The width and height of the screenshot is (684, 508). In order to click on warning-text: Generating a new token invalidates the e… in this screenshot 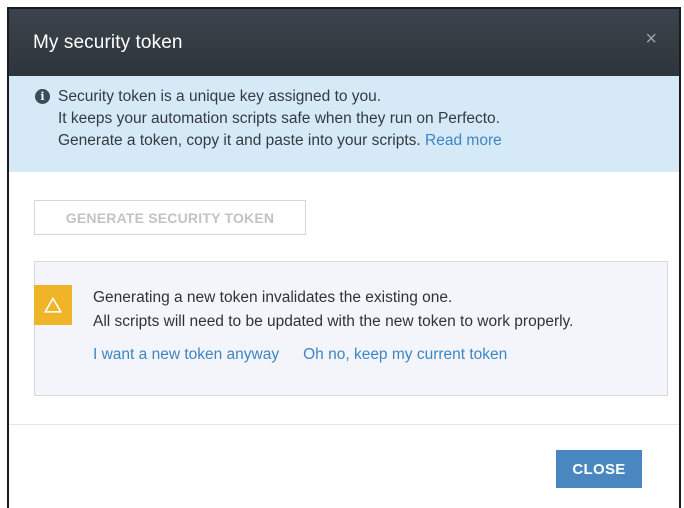, I will do `click(333, 310)`.